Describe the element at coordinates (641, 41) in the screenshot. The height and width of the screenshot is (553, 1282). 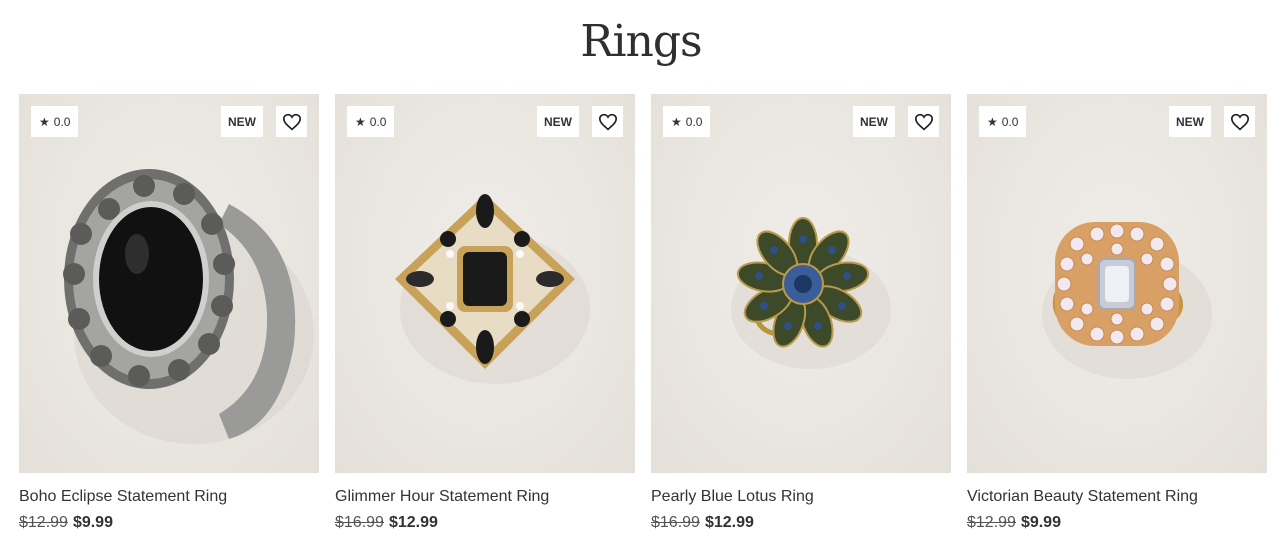
I see `page-title: Rings` at that location.